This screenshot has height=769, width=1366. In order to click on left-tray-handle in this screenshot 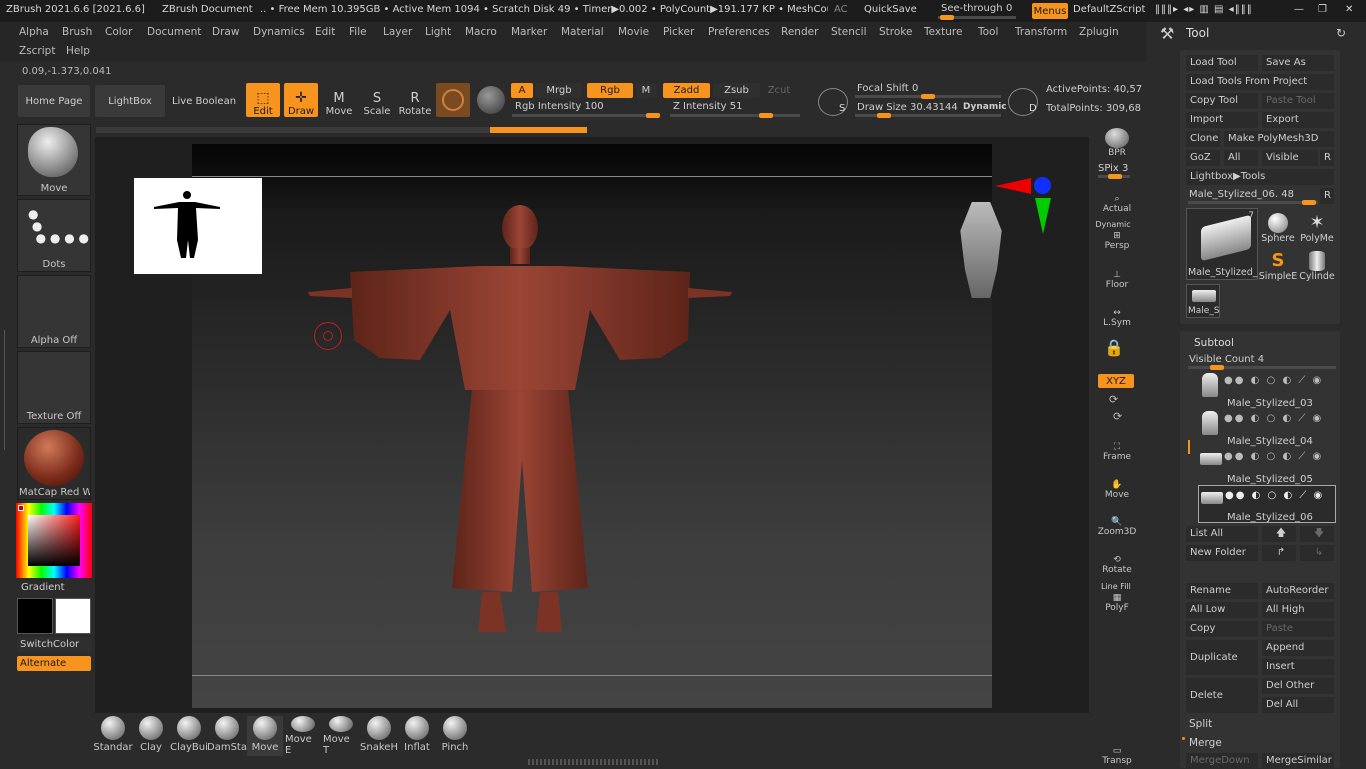, I will do `click(7, 390)`.